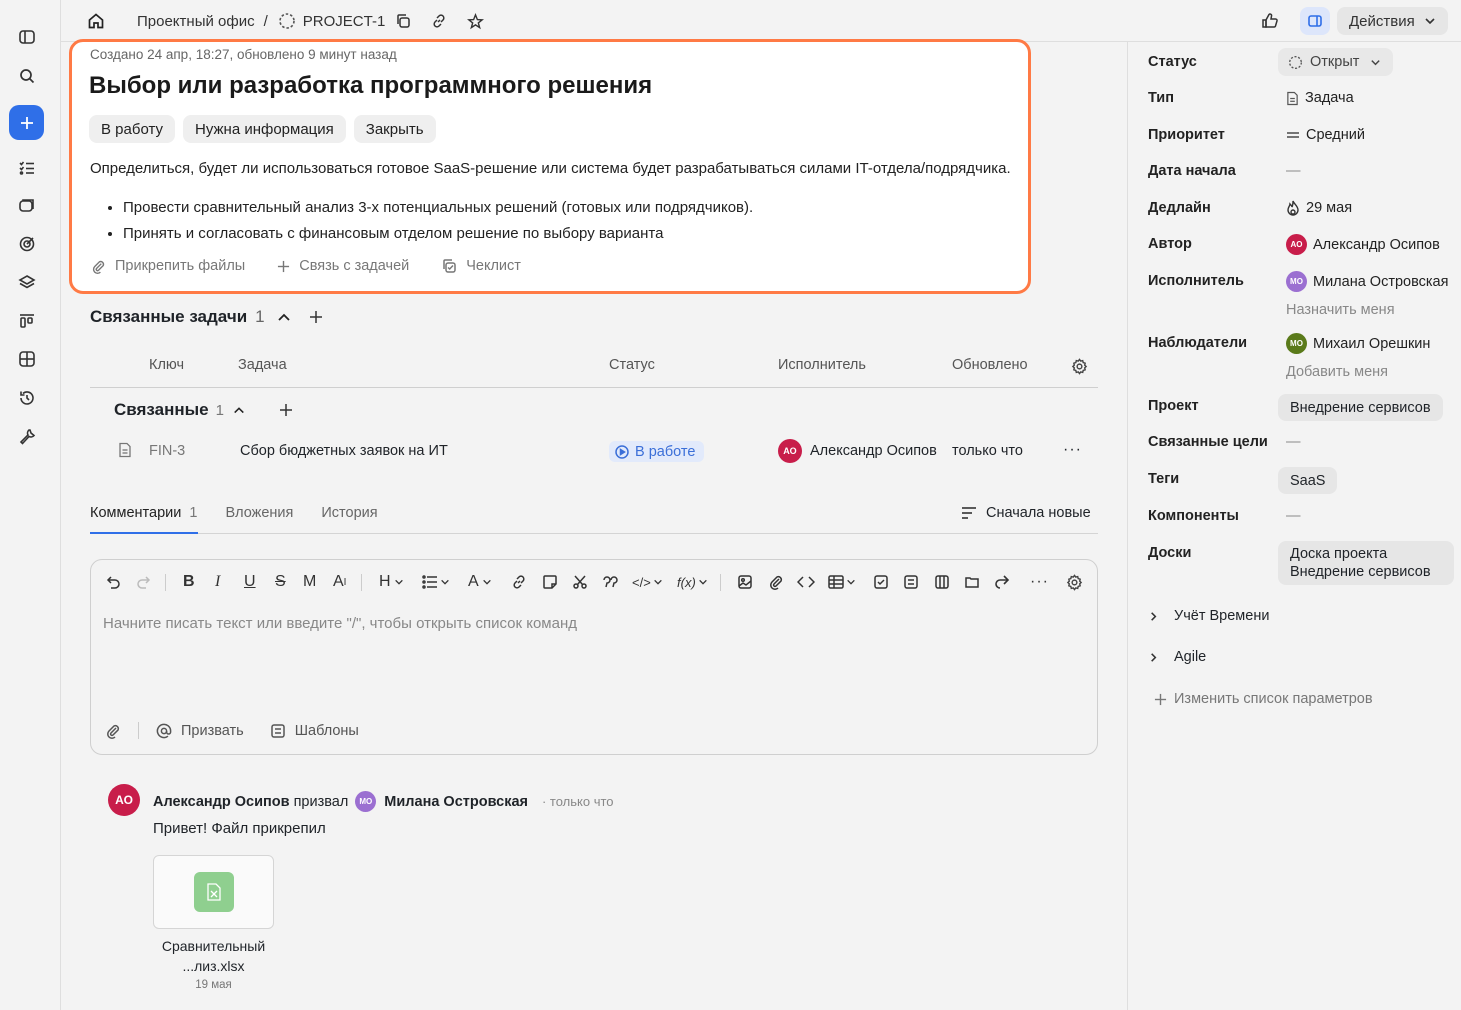 This screenshot has height=1010, width=1461. What do you see at coordinates (26, 243) in the screenshot?
I see `goals-icon` at bounding box center [26, 243].